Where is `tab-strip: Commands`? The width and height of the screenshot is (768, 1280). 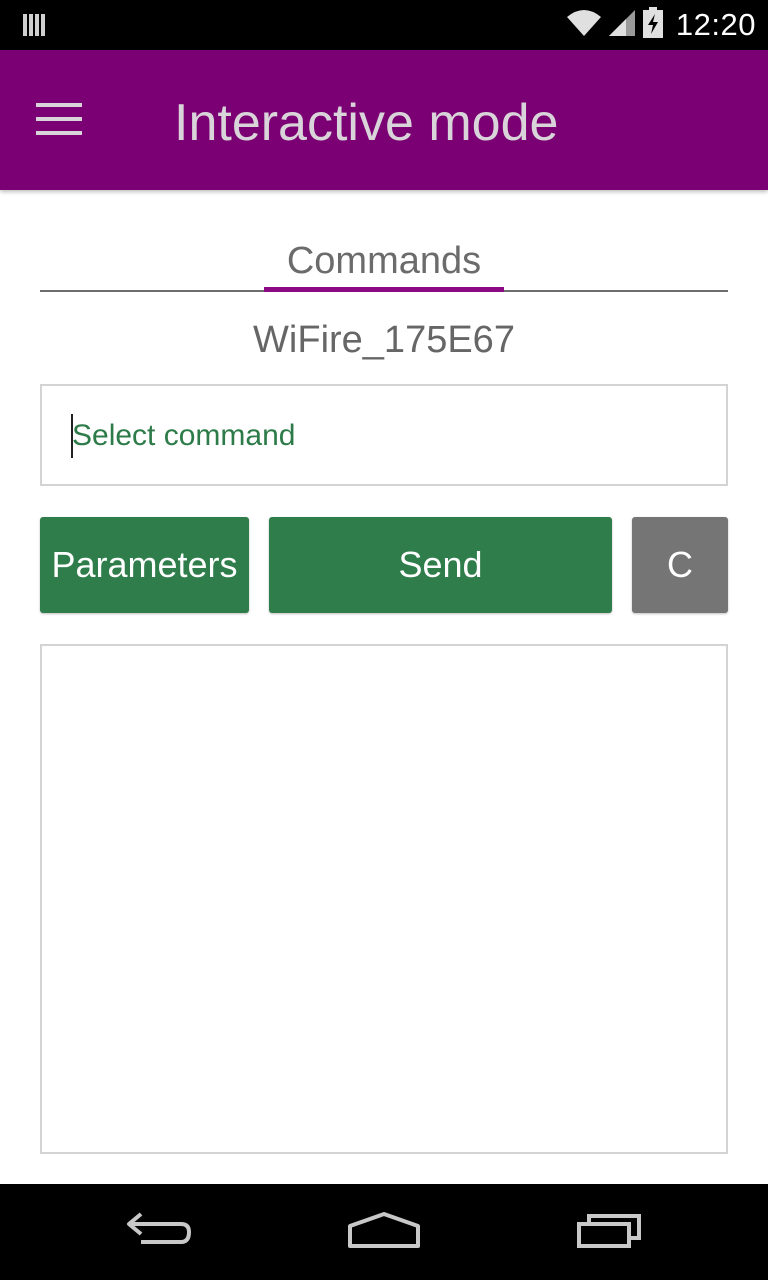 tab-strip: Commands is located at coordinates (384, 261).